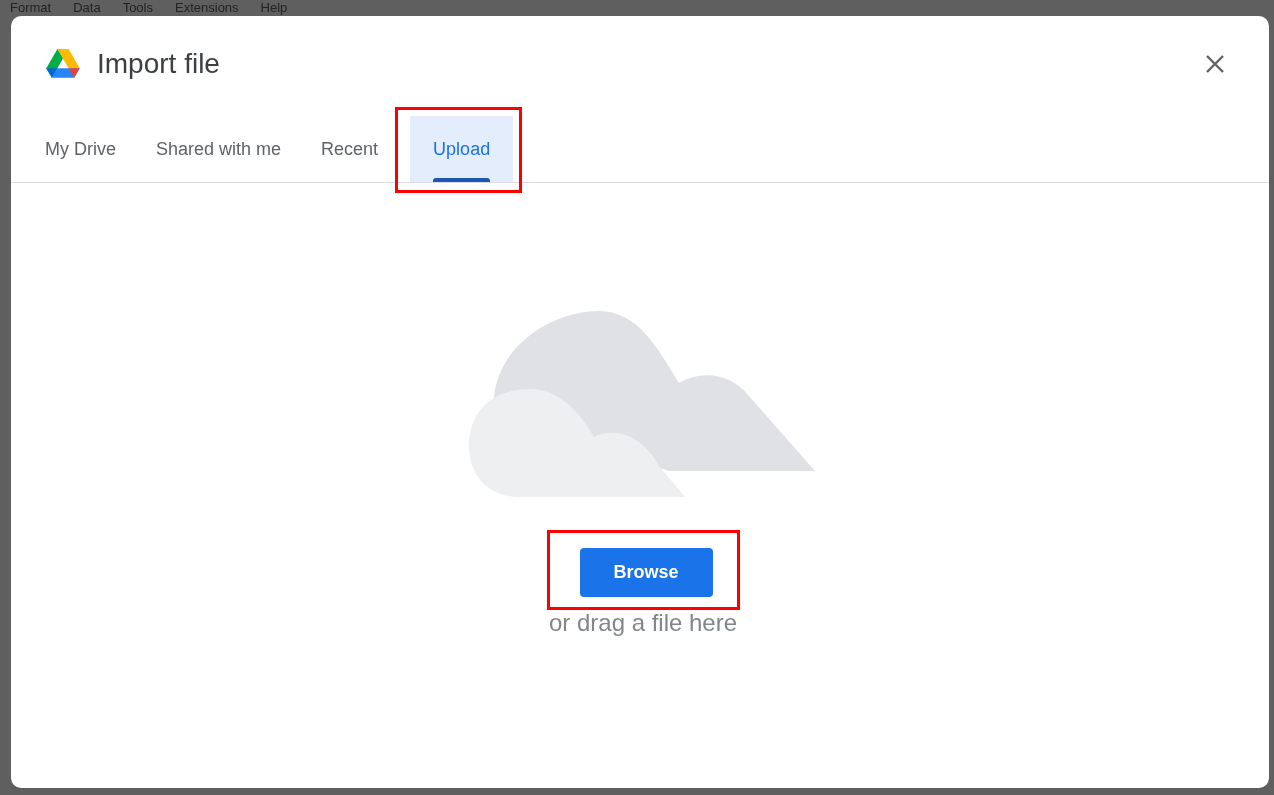 The height and width of the screenshot is (795, 1274). I want to click on browse-button: Browse, so click(646, 572).